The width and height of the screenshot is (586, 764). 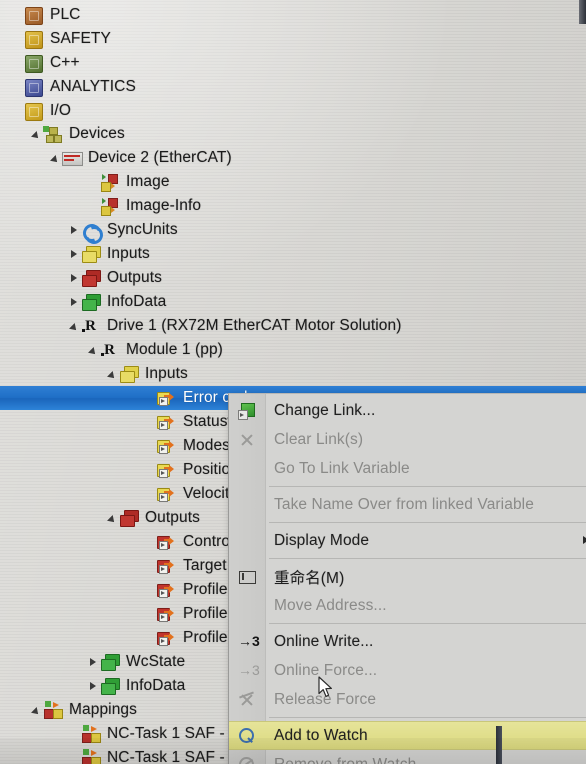 I want to click on rename-icon, so click(x=247, y=576).